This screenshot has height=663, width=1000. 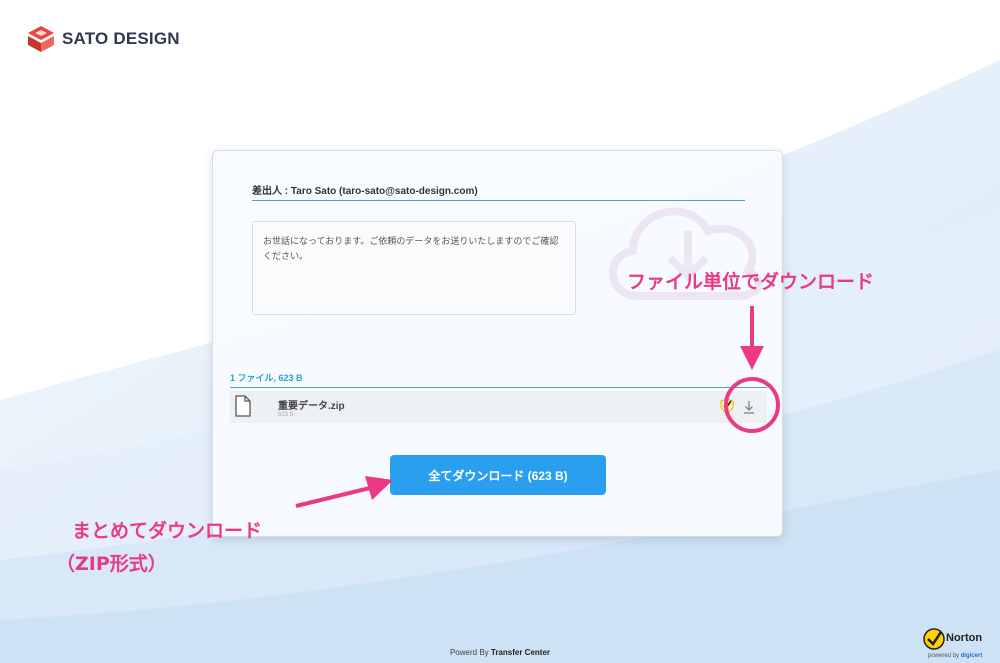 What do you see at coordinates (311, 406) in the screenshot?
I see `file-name: 重要データ.zip` at bounding box center [311, 406].